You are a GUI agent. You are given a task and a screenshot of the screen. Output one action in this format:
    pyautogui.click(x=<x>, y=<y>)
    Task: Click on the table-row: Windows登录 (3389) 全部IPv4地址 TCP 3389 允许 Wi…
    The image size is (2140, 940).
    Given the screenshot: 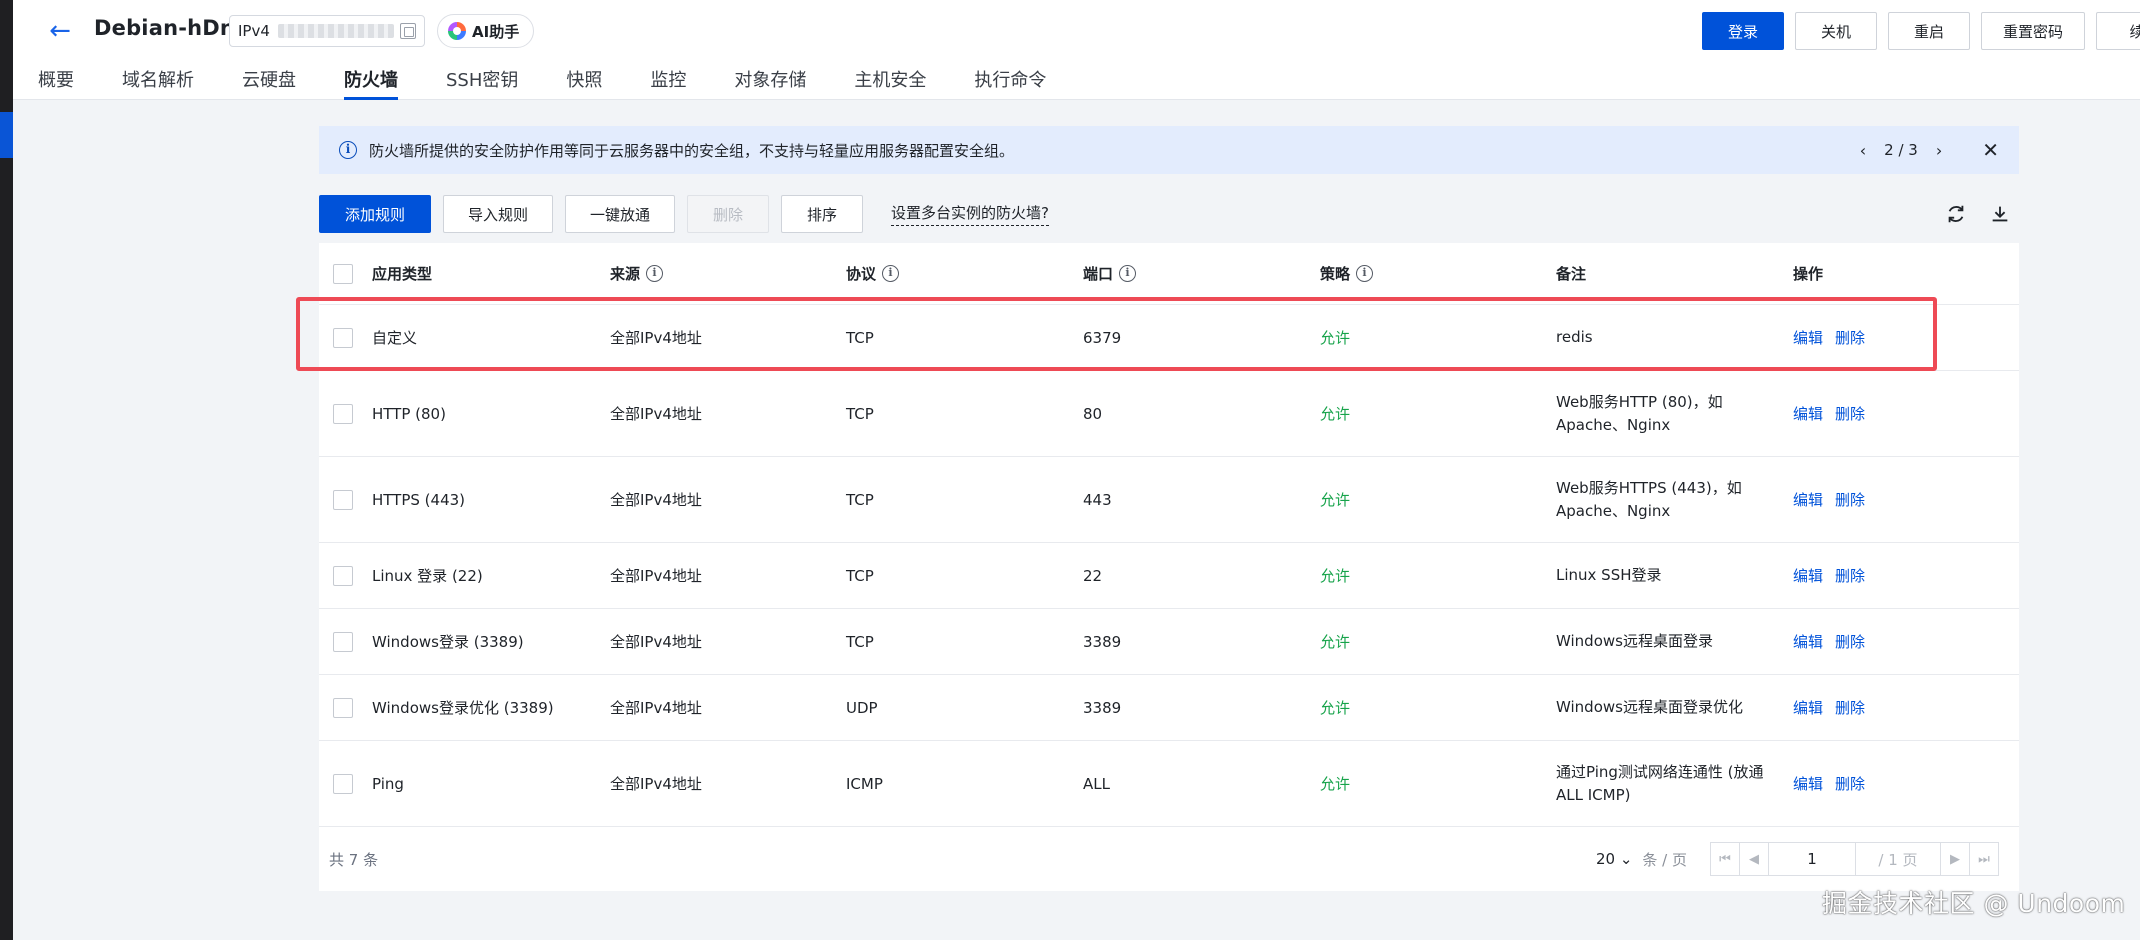 What is the action you would take?
    pyautogui.click(x=1169, y=642)
    